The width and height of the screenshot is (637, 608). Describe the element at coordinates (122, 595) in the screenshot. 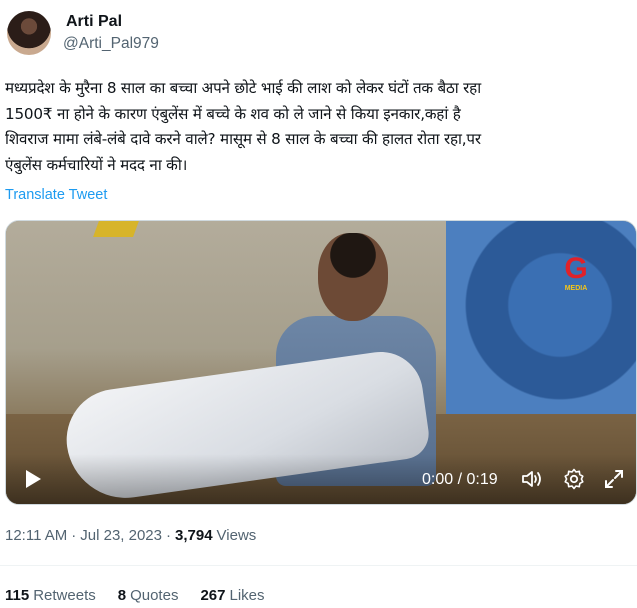

I see `quotes-count: 8` at that location.